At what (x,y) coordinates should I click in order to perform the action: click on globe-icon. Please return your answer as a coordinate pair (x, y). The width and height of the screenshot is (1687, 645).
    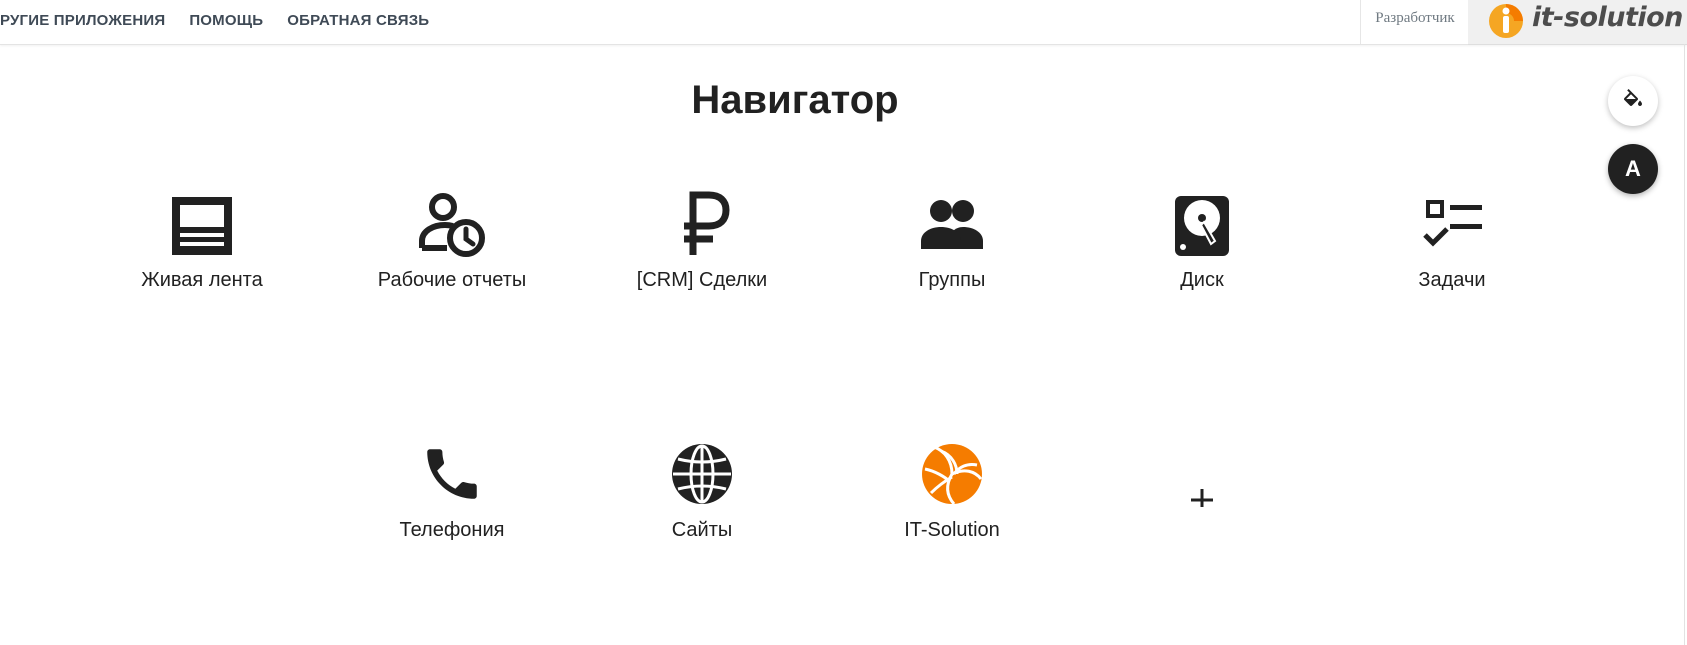
    Looking at the image, I should click on (702, 474).